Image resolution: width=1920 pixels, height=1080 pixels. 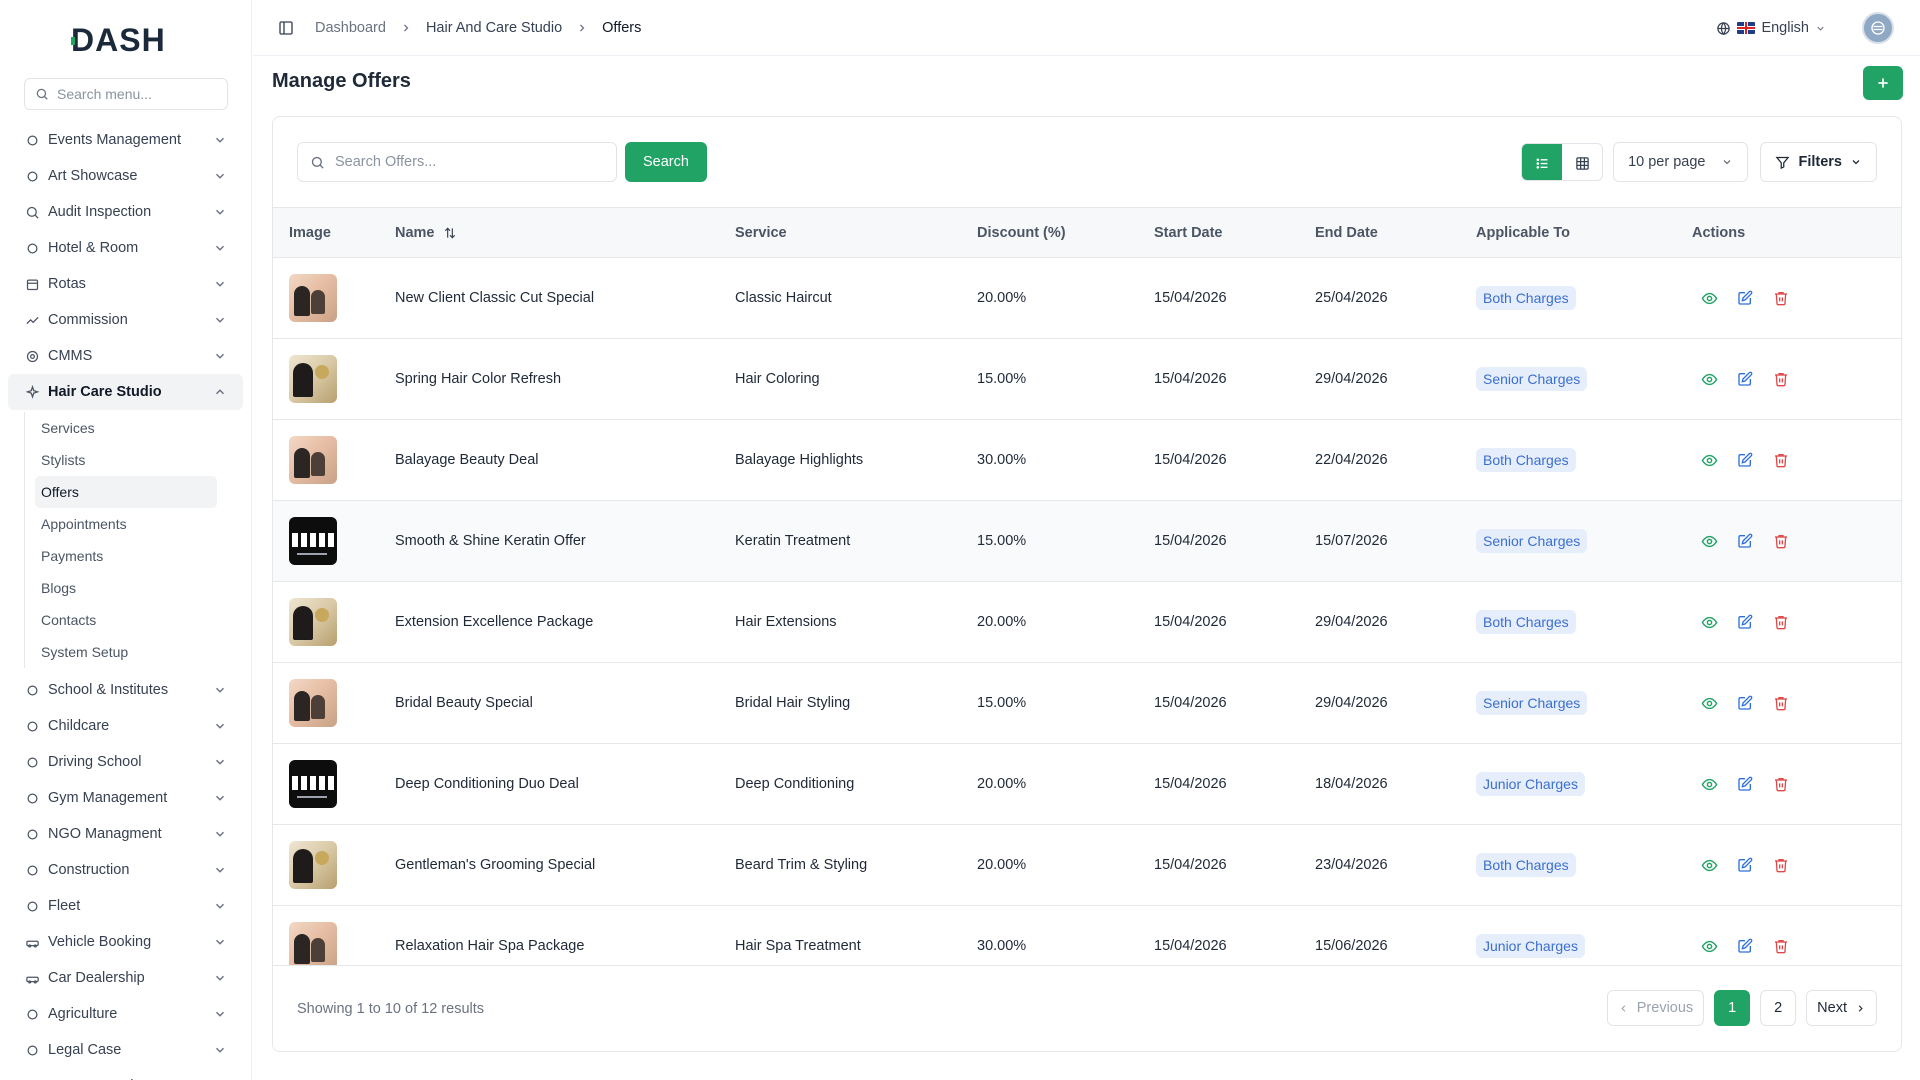 I want to click on next-page-button: Next, so click(x=1841, y=1008).